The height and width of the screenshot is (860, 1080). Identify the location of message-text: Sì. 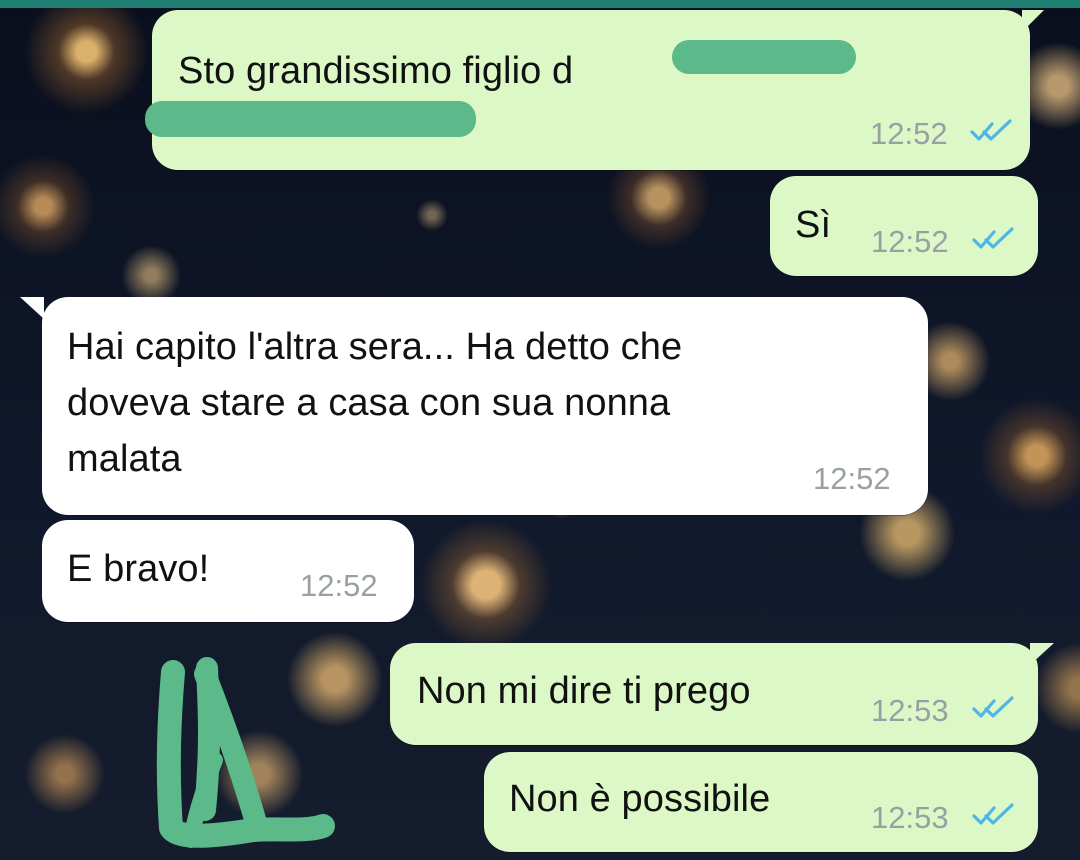
(813, 225).